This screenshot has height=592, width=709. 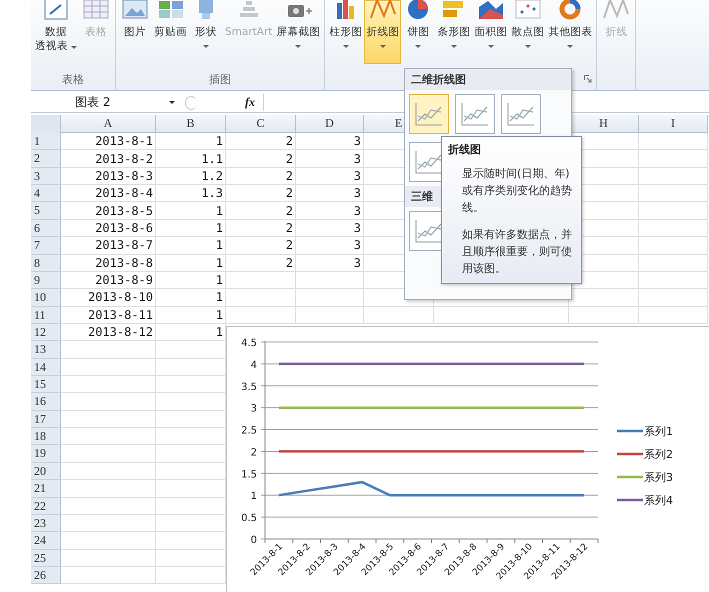 What do you see at coordinates (46, 367) in the screenshot?
I see `row-header: 14` at bounding box center [46, 367].